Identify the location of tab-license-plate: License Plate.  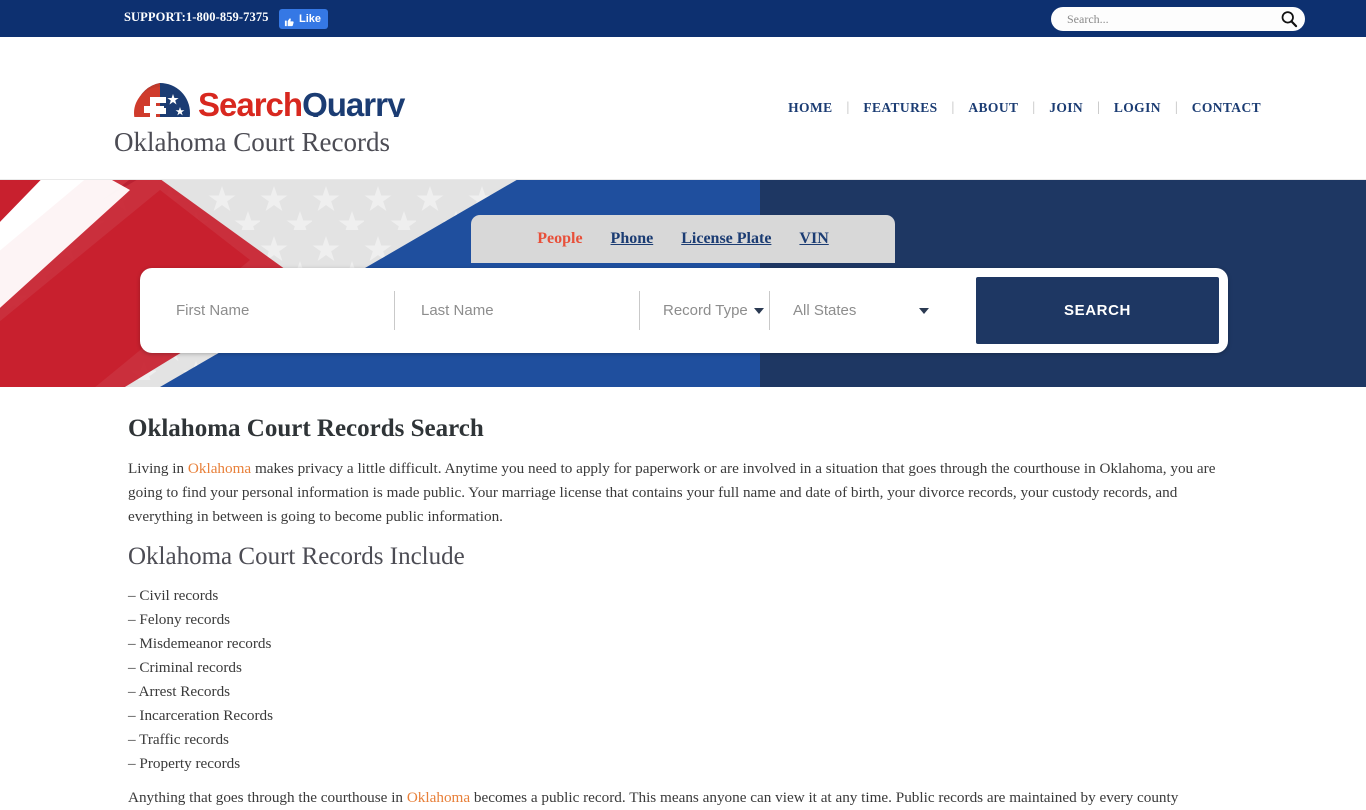
(726, 239).